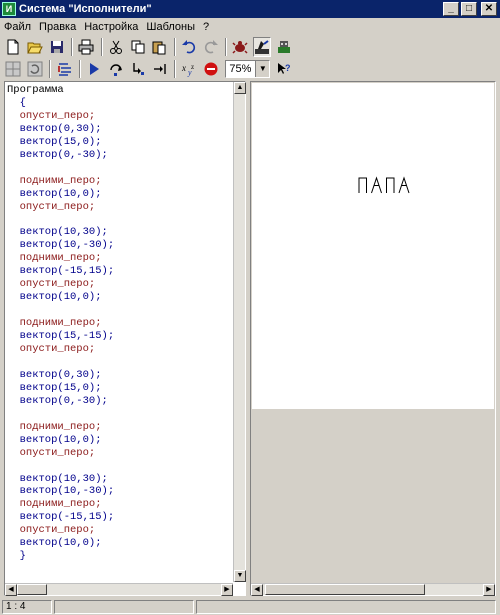 The width and height of the screenshot is (500, 615). What do you see at coordinates (469, 9) in the screenshot?
I see `maximize-button: □` at bounding box center [469, 9].